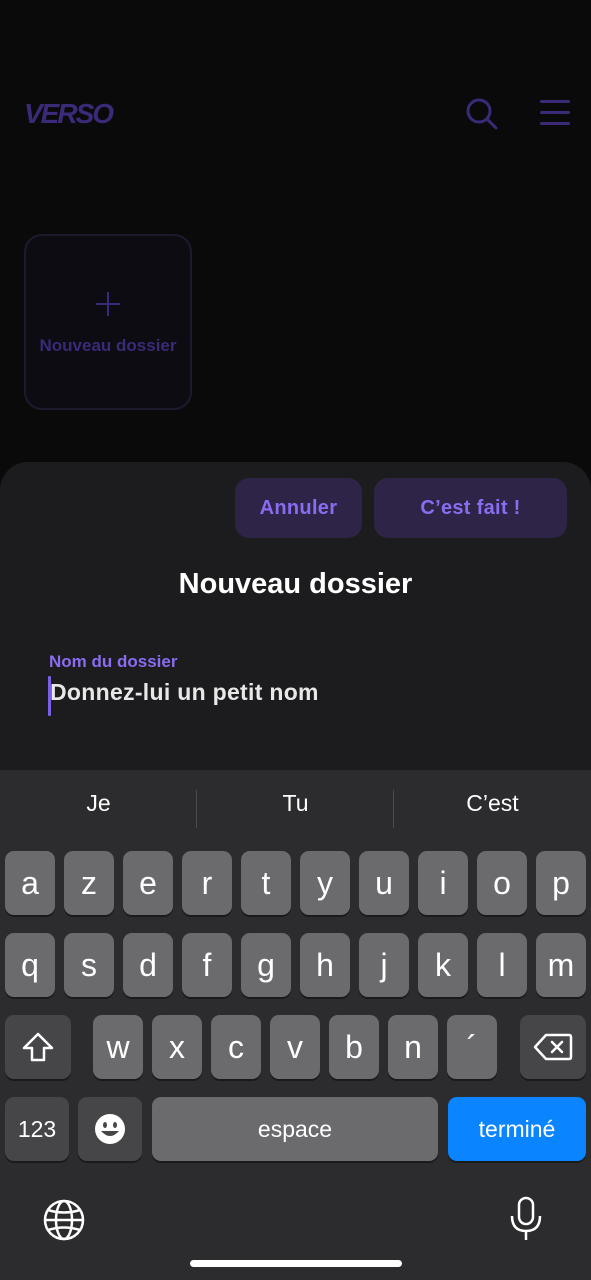 This screenshot has height=1280, width=591. I want to click on key-h: h, so click(325, 965).